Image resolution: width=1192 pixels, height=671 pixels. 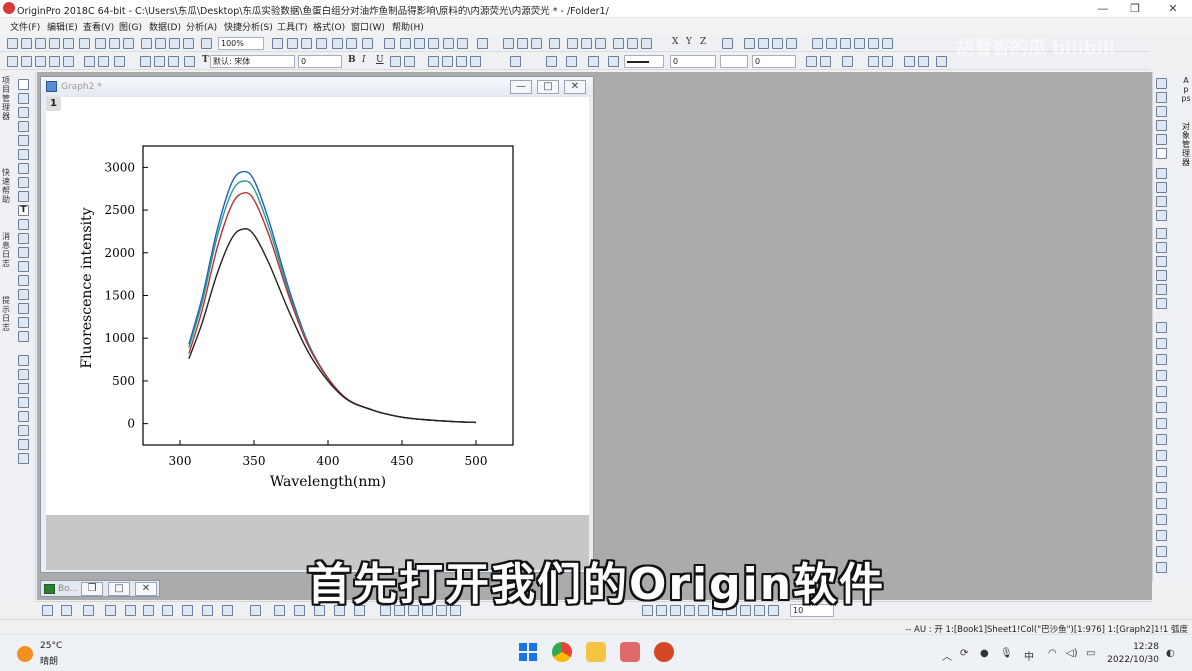 I want to click on text-tool-icon: T, so click(x=205, y=60).